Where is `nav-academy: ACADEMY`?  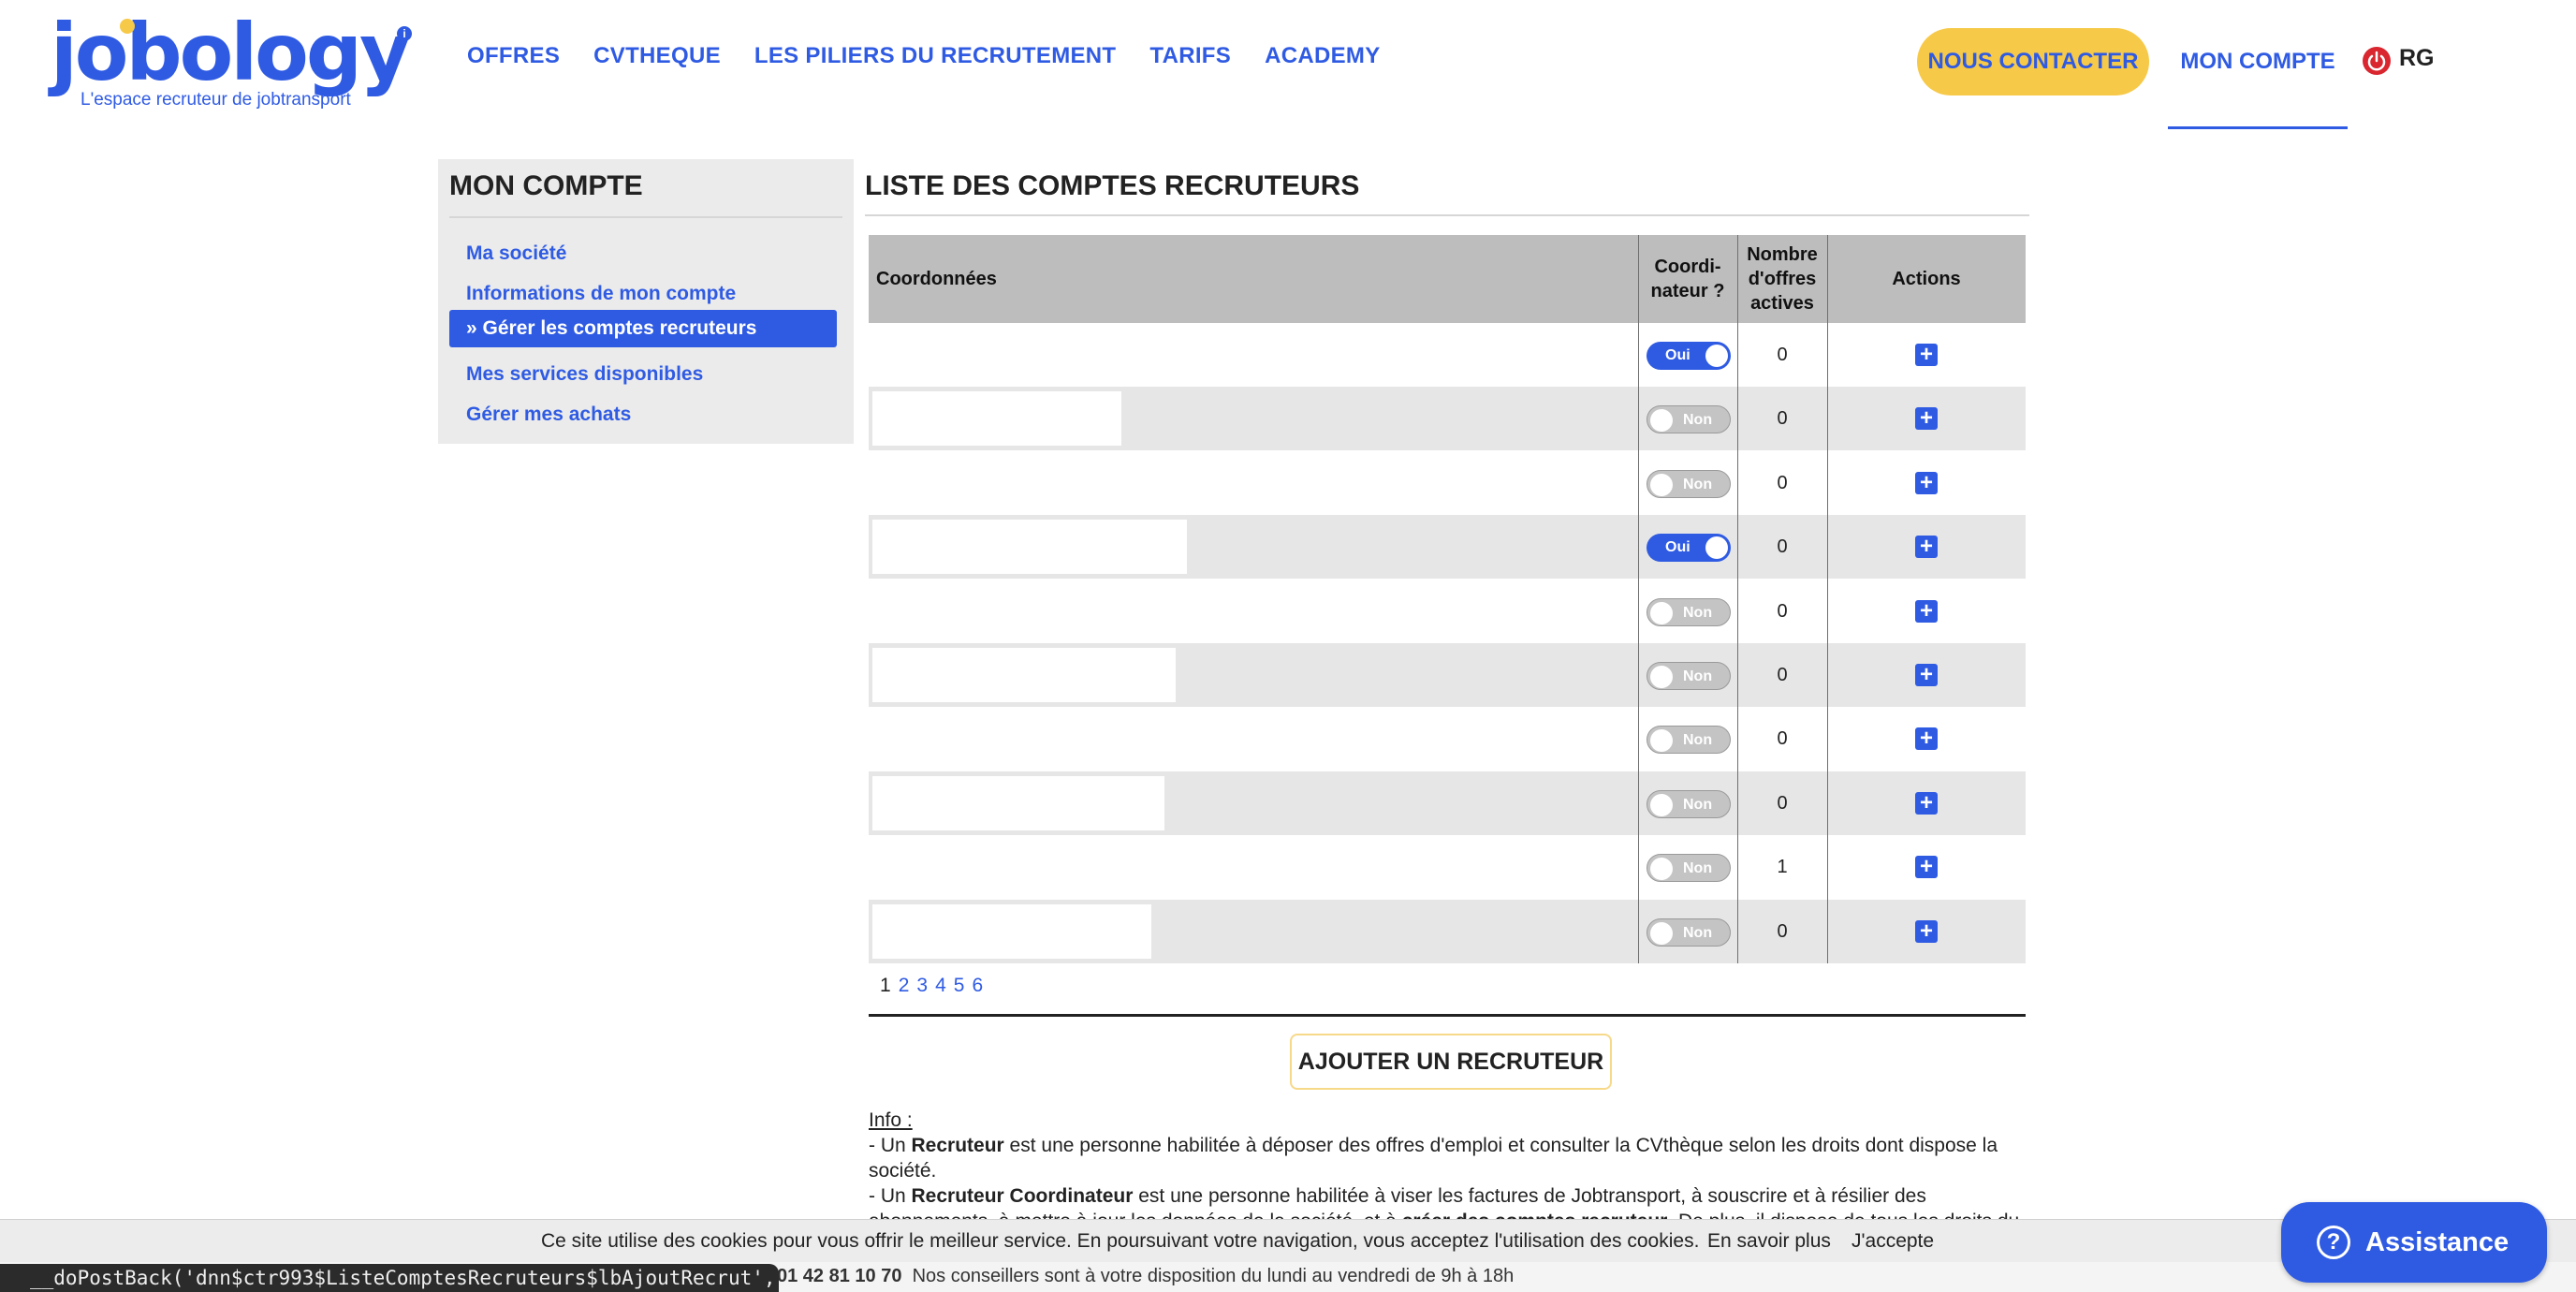
nav-academy: ACADEMY is located at coordinates (1322, 56).